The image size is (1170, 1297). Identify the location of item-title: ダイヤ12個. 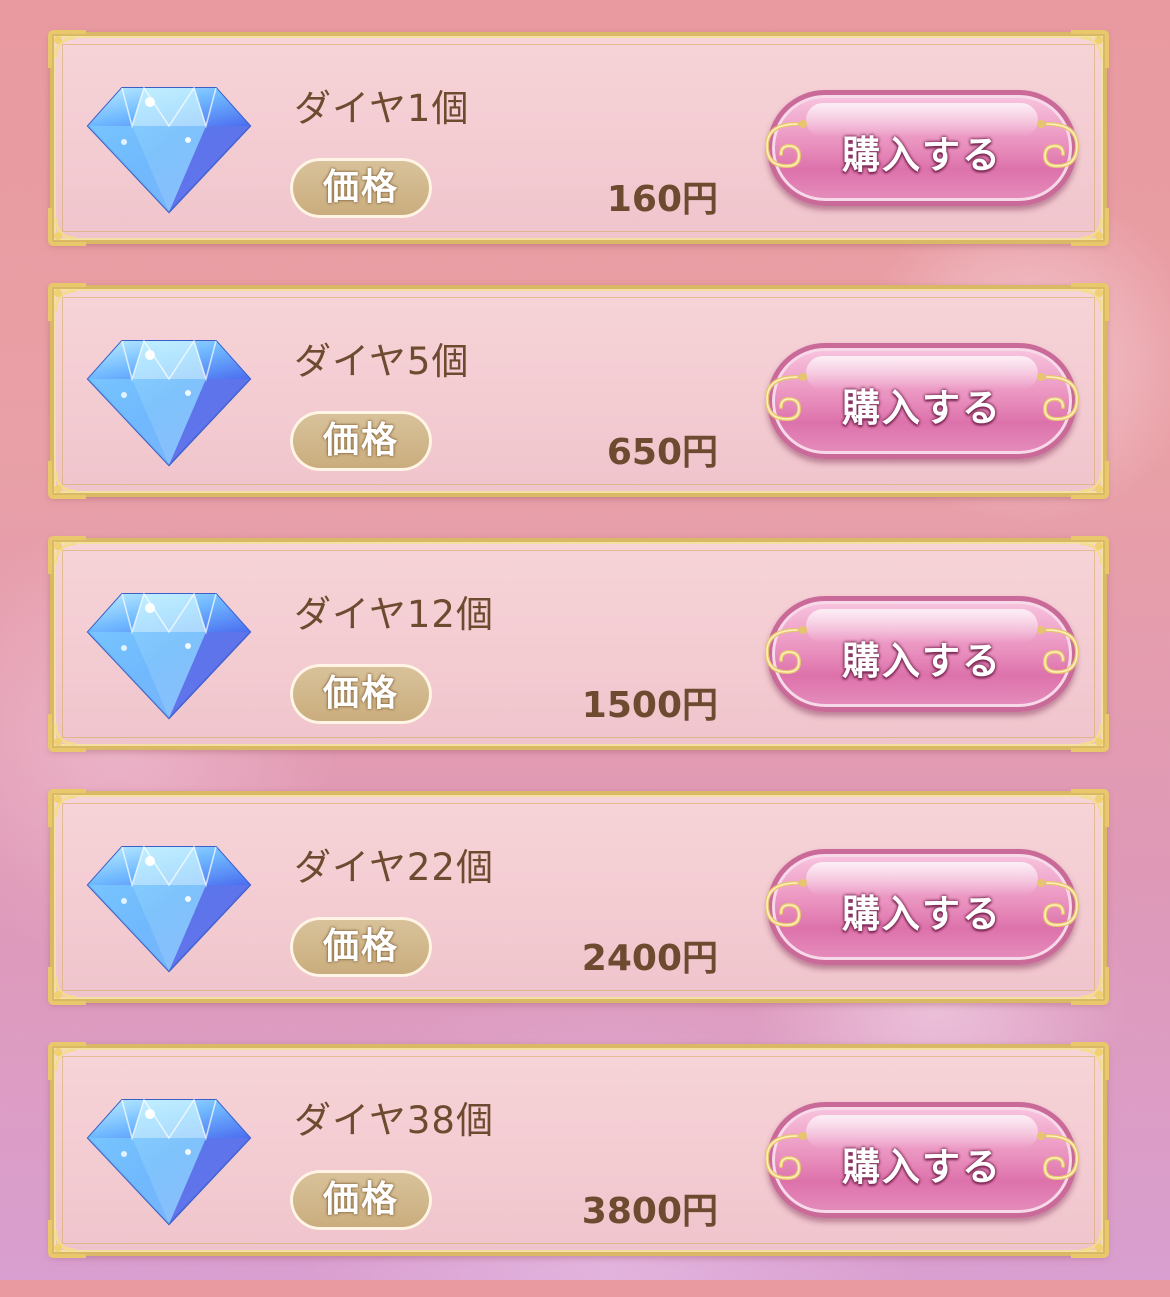
(394, 614).